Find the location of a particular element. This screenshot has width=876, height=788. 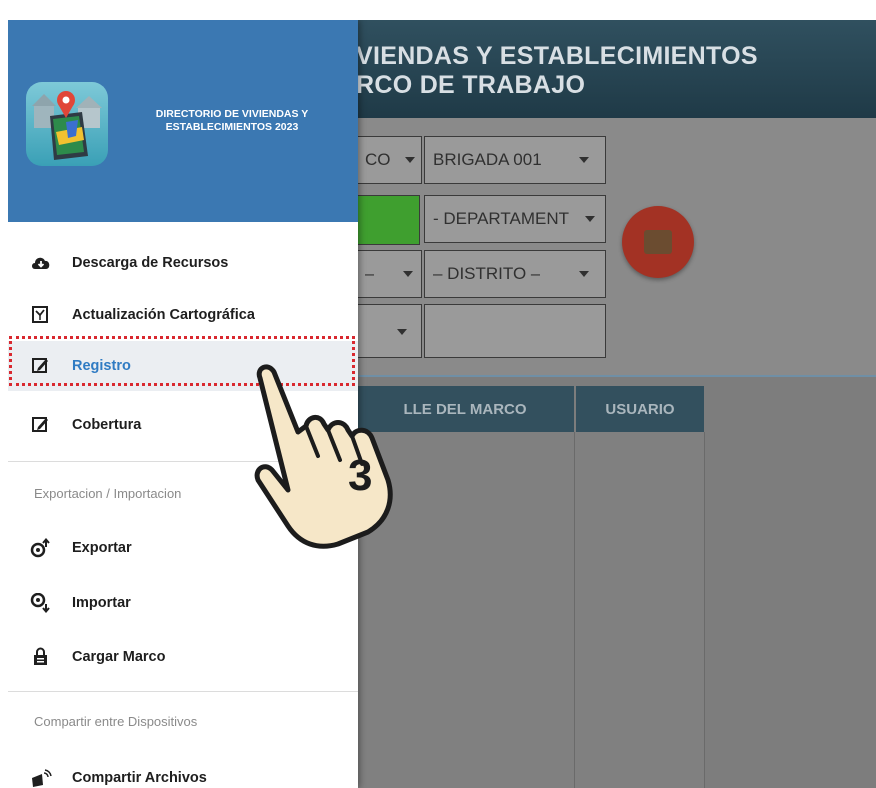

status-green-cell is located at coordinates (388, 220).